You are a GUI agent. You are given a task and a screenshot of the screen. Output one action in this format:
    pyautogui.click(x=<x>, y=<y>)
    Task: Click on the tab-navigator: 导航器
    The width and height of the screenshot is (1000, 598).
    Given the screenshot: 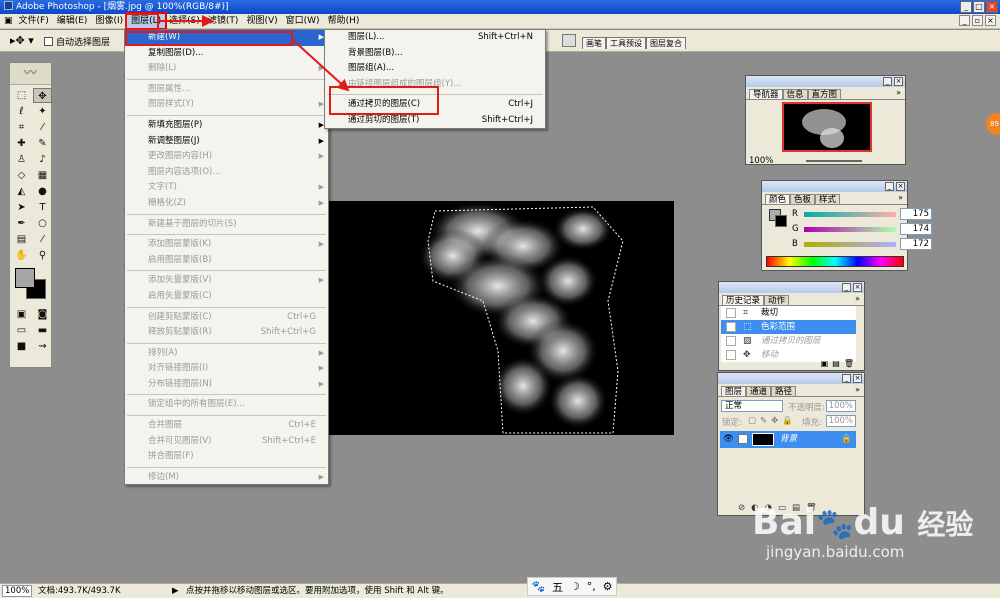 What is the action you would take?
    pyautogui.click(x=766, y=94)
    